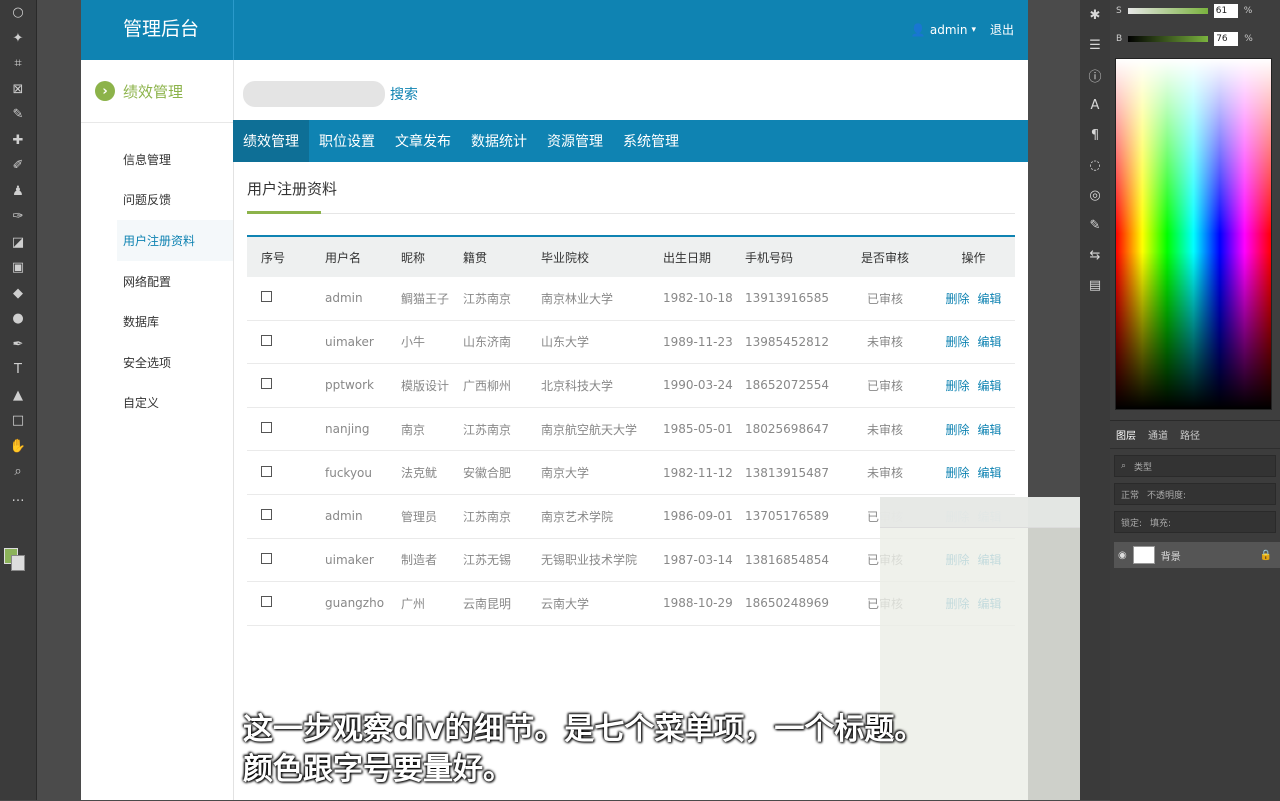 Image resolution: width=1280 pixels, height=801 pixels. What do you see at coordinates (1197, 555) in the screenshot?
I see `layer-background: ◉ 背景 🔒` at bounding box center [1197, 555].